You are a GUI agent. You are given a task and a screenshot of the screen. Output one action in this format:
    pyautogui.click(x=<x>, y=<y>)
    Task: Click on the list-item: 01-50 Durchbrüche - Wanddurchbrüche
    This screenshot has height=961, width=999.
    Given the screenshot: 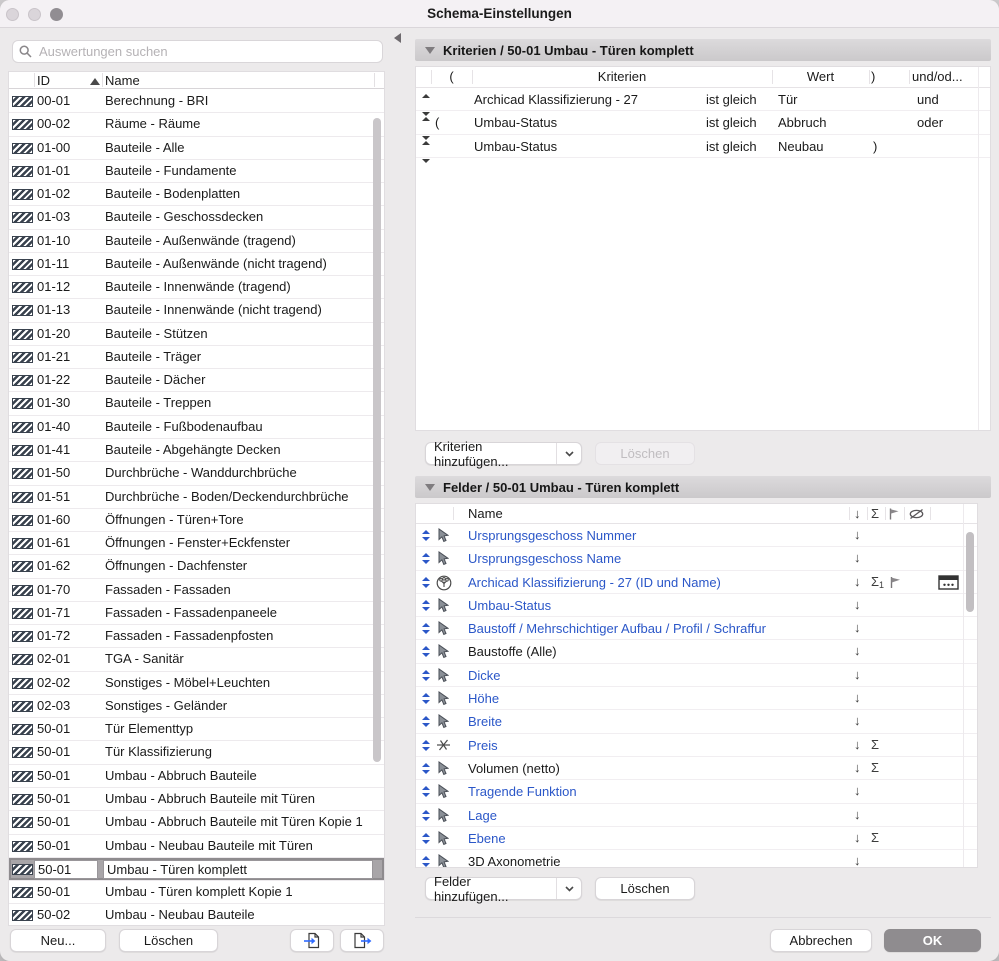 What is the action you would take?
    pyautogui.click(x=196, y=474)
    